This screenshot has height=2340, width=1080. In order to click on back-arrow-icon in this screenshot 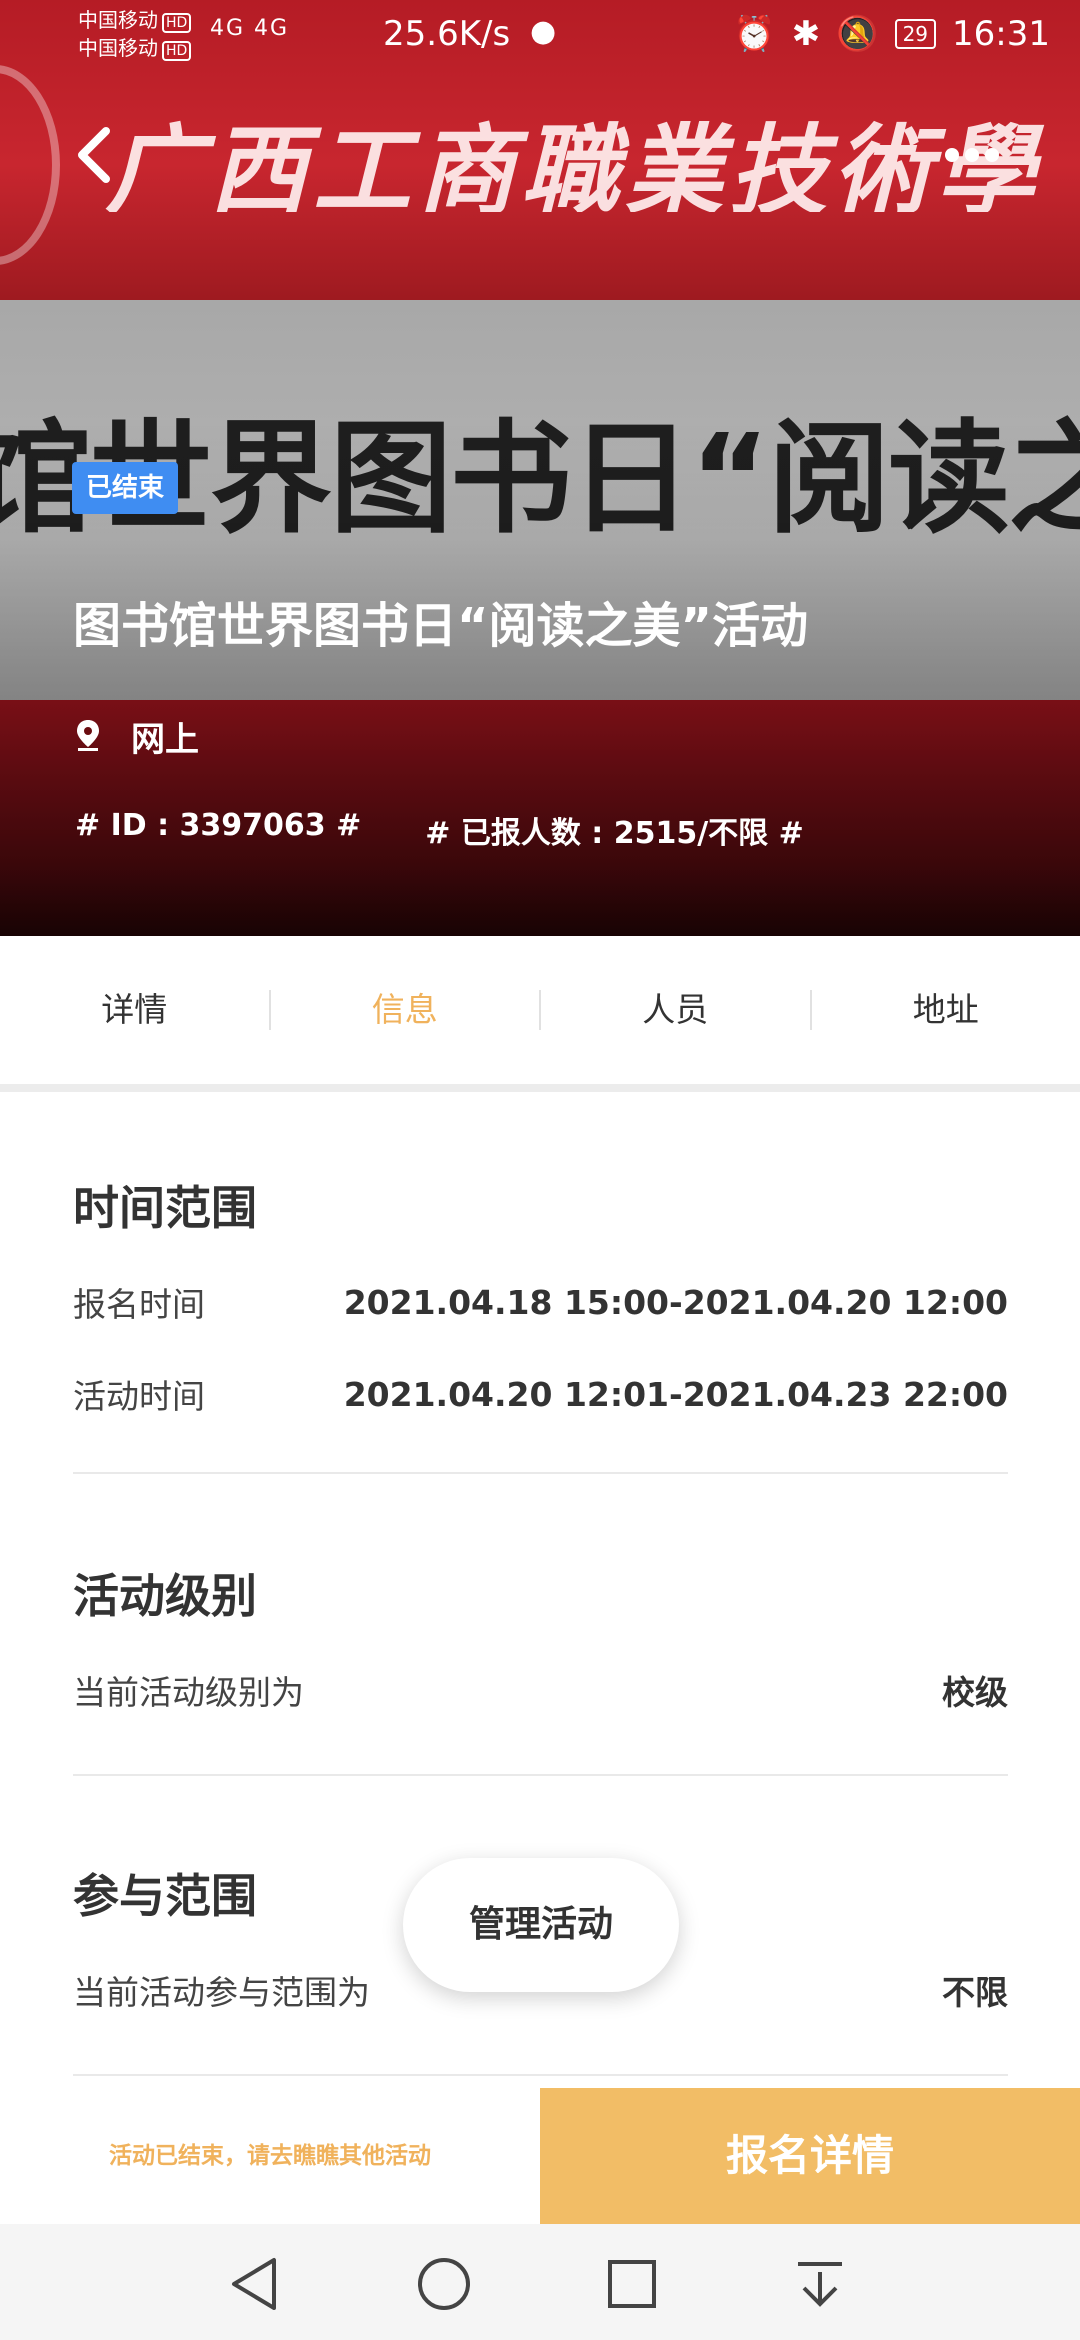, I will do `click(95, 155)`.